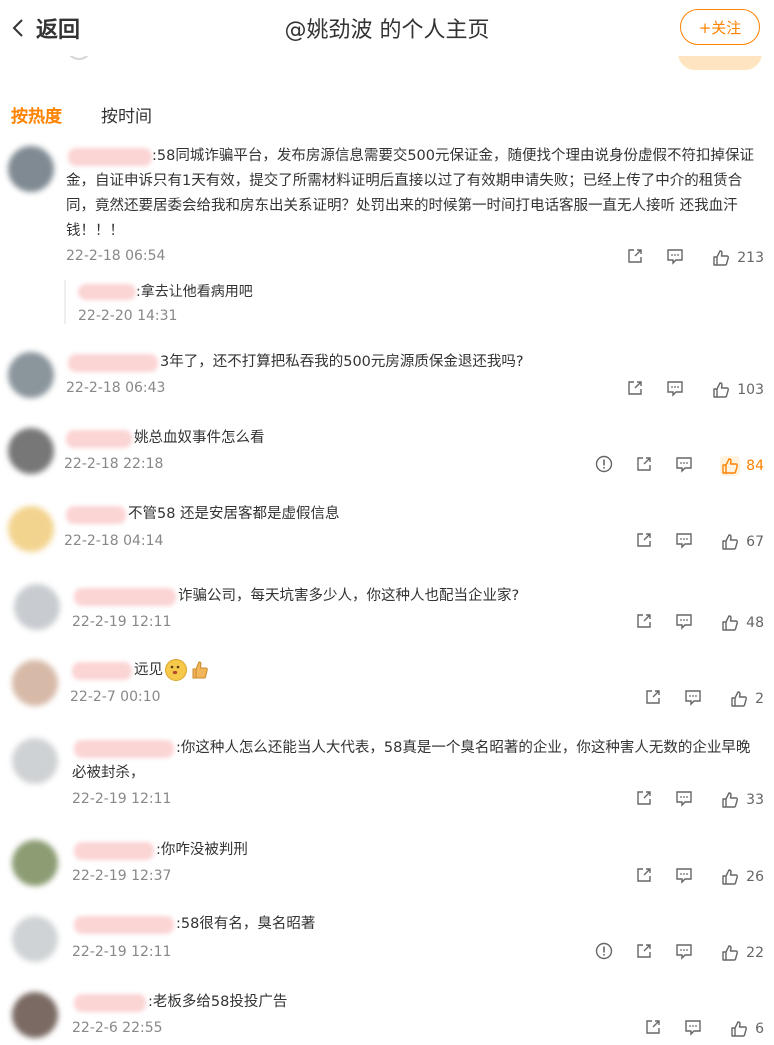 This screenshot has height=1045, width=774. Describe the element at coordinates (755, 953) in the screenshot. I see `like-count: 22` at that location.